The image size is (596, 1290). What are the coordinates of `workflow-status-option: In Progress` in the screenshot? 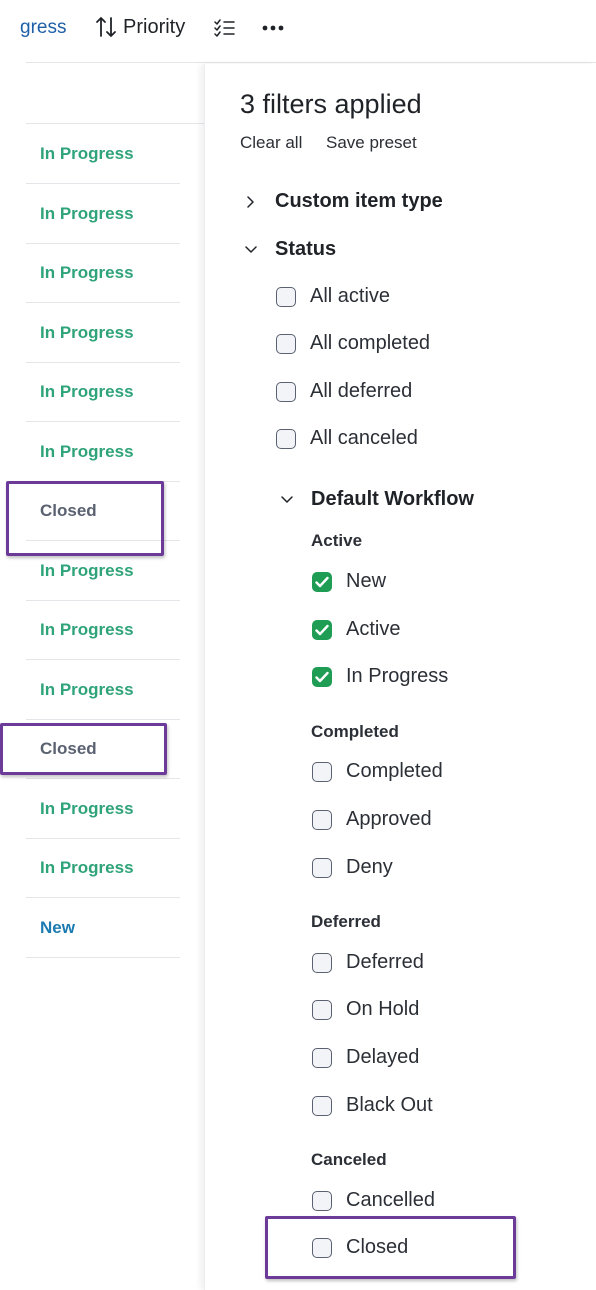 It's located at (380, 676).